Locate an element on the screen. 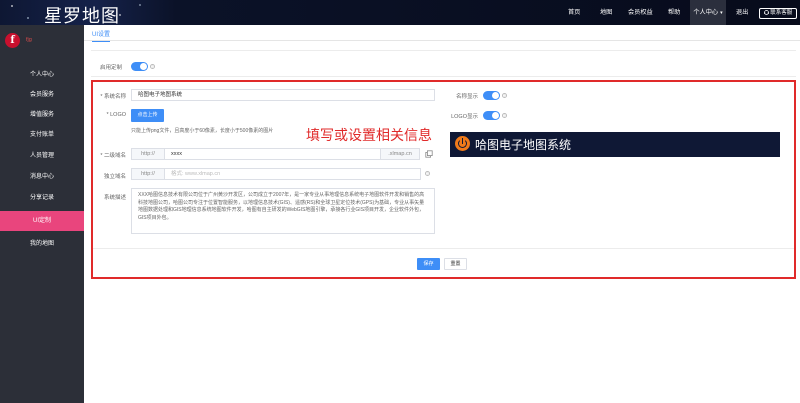  show-logo-toggle is located at coordinates (491, 115).